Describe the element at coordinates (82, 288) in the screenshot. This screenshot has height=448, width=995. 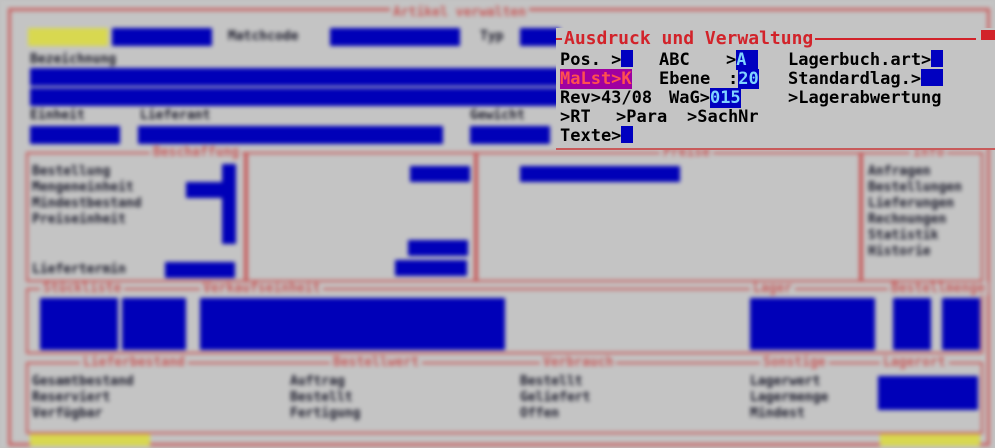
I see `stueckliste-label: Stückliste` at that location.